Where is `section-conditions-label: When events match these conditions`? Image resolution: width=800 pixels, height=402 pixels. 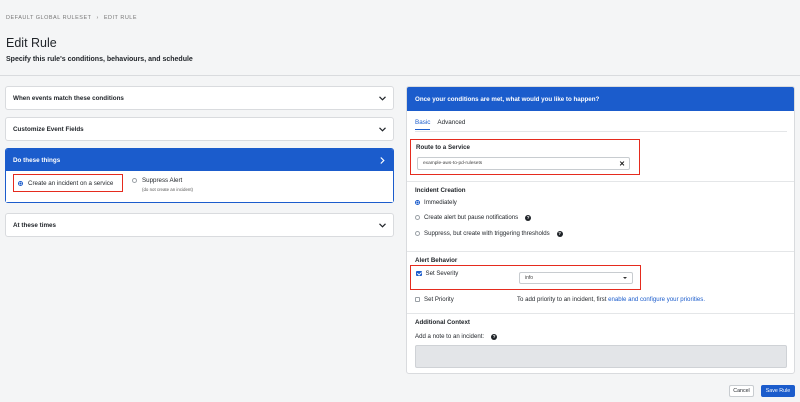 section-conditions-label: When events match these conditions is located at coordinates (68, 98).